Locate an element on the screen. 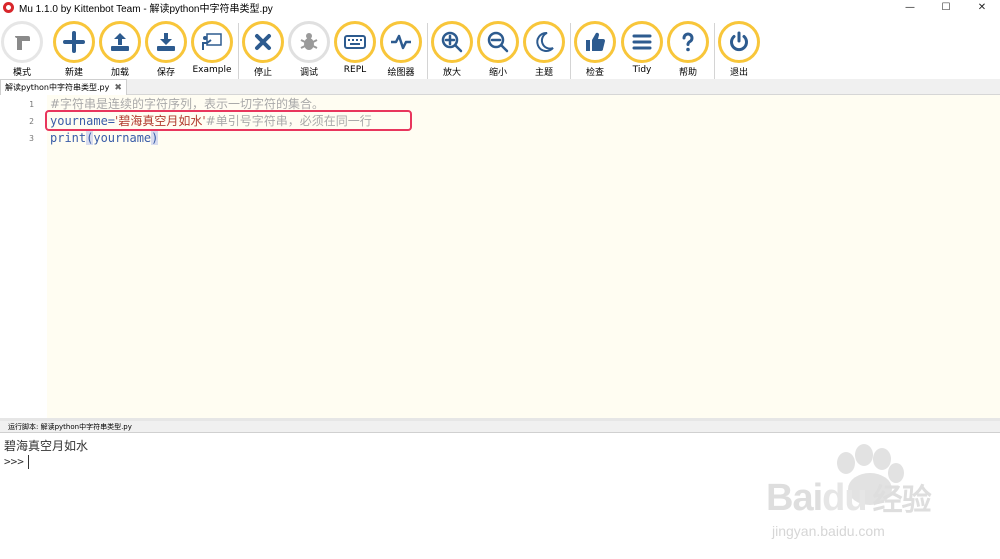 This screenshot has height=559, width=1000. maximize-button: ☐ is located at coordinates (946, 7).